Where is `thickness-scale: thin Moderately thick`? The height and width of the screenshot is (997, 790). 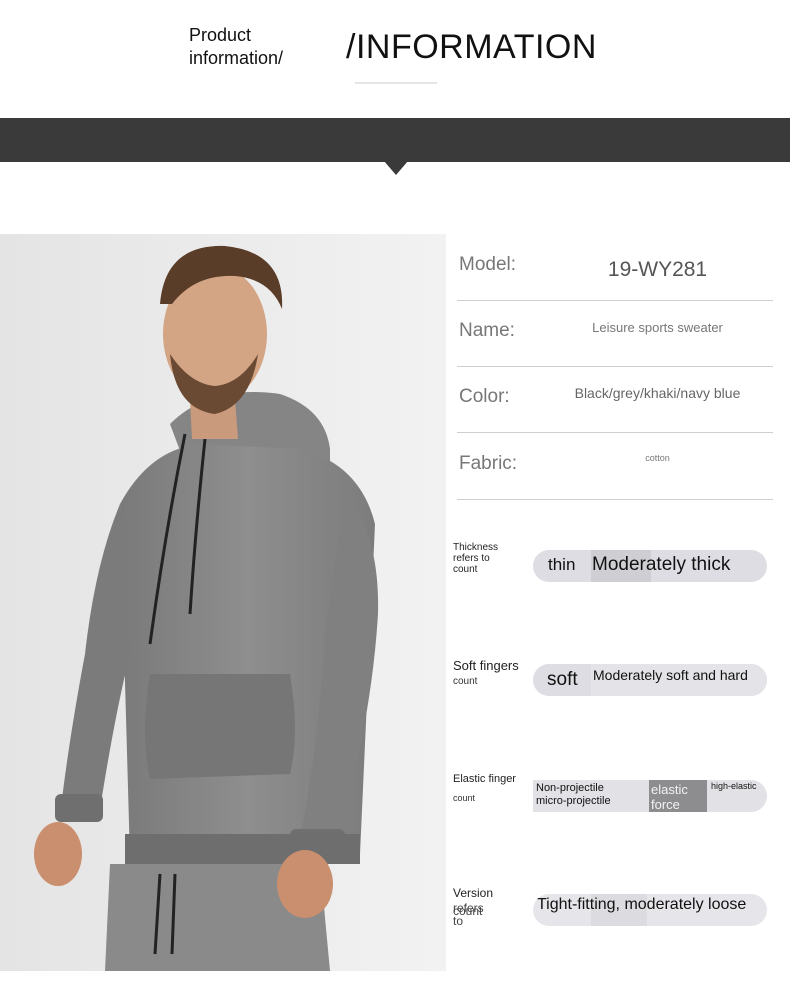
thickness-scale: thin Moderately thick is located at coordinates (650, 566).